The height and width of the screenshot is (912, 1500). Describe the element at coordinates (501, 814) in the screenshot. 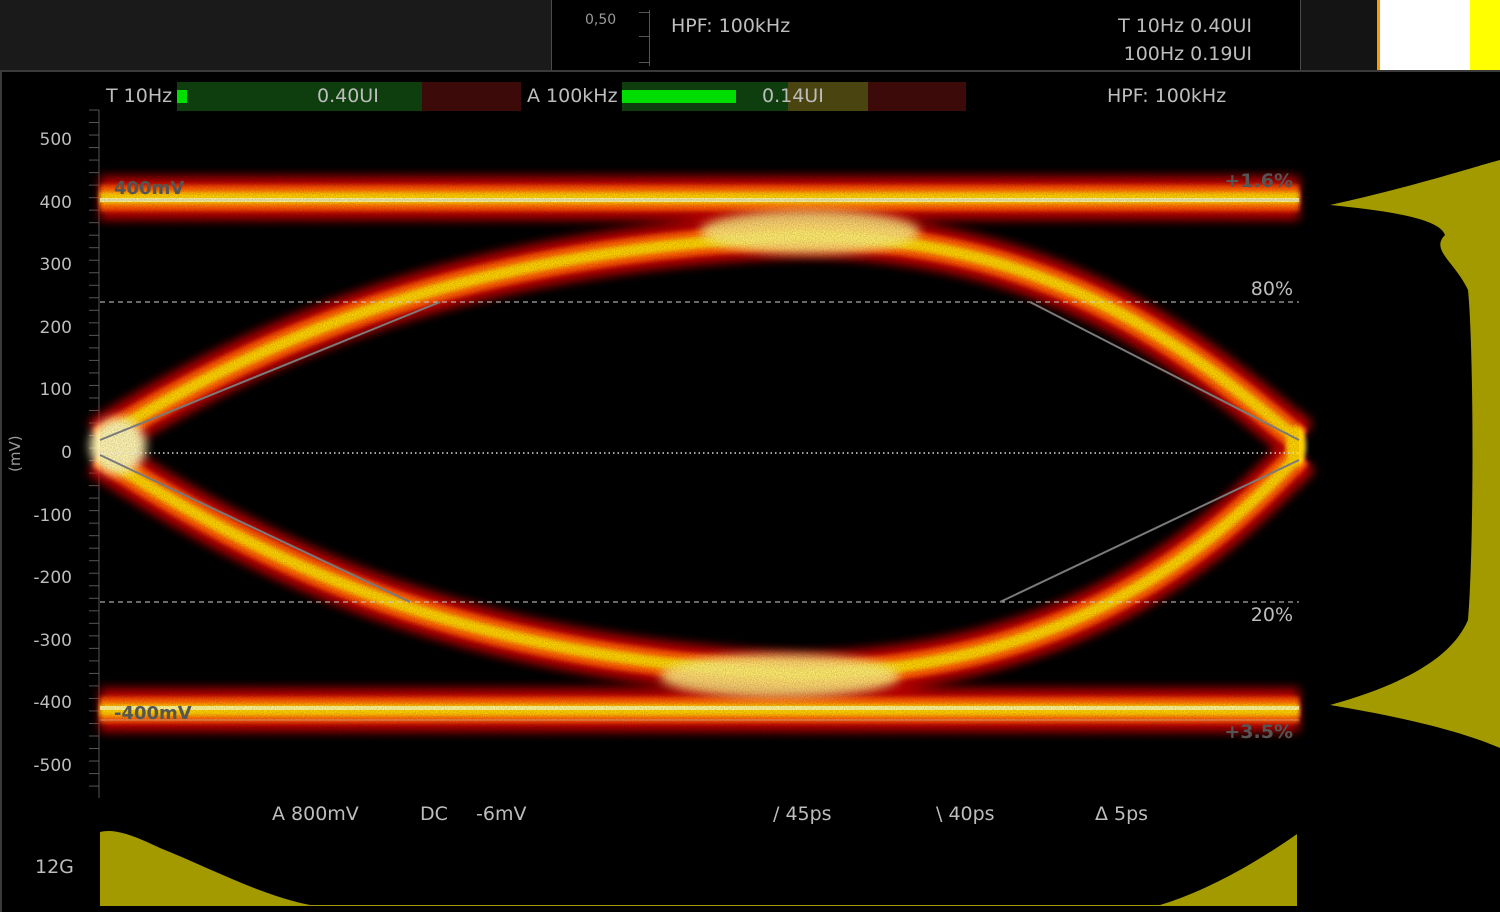

I see `dc-value: -6mV` at that location.